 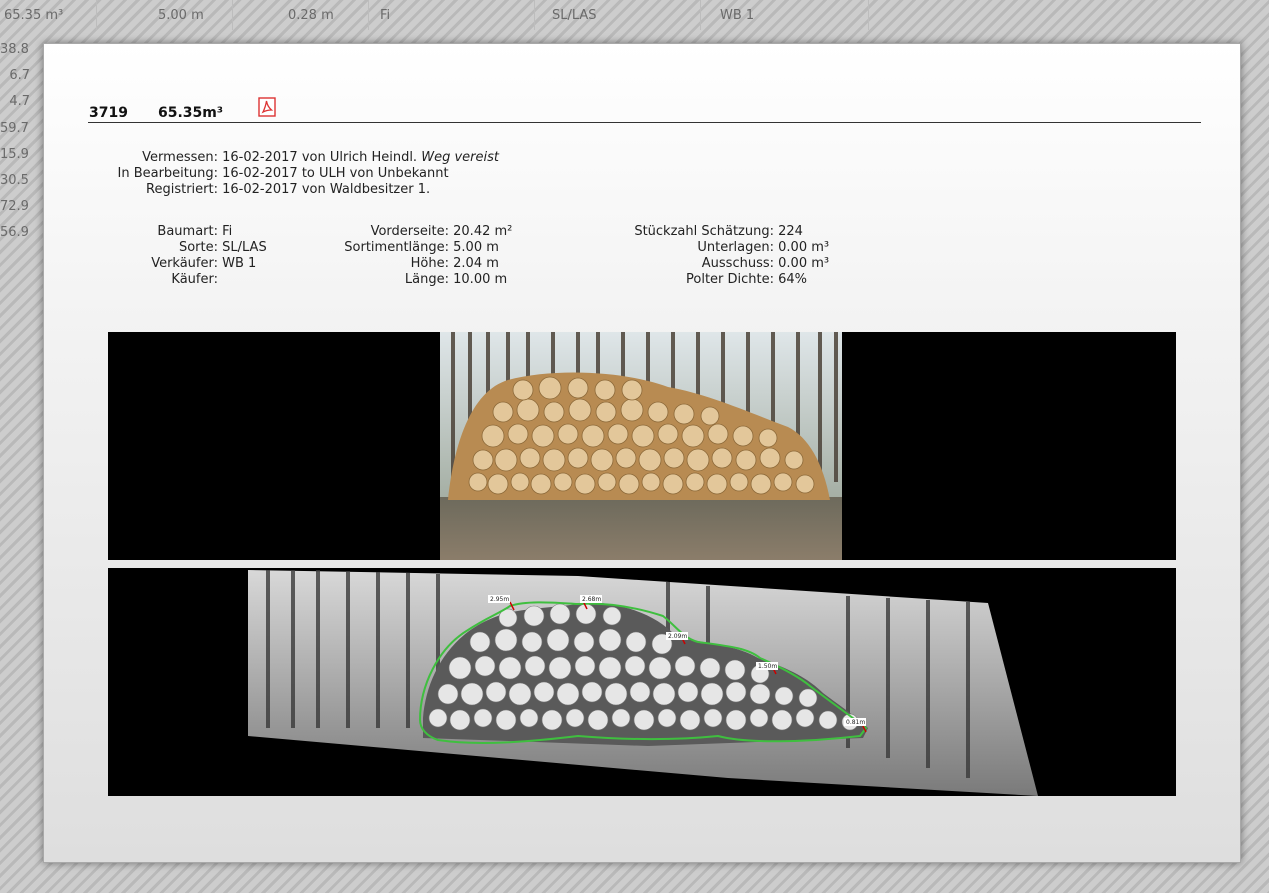 I want to click on measure-label: 1.50m, so click(x=767, y=666).